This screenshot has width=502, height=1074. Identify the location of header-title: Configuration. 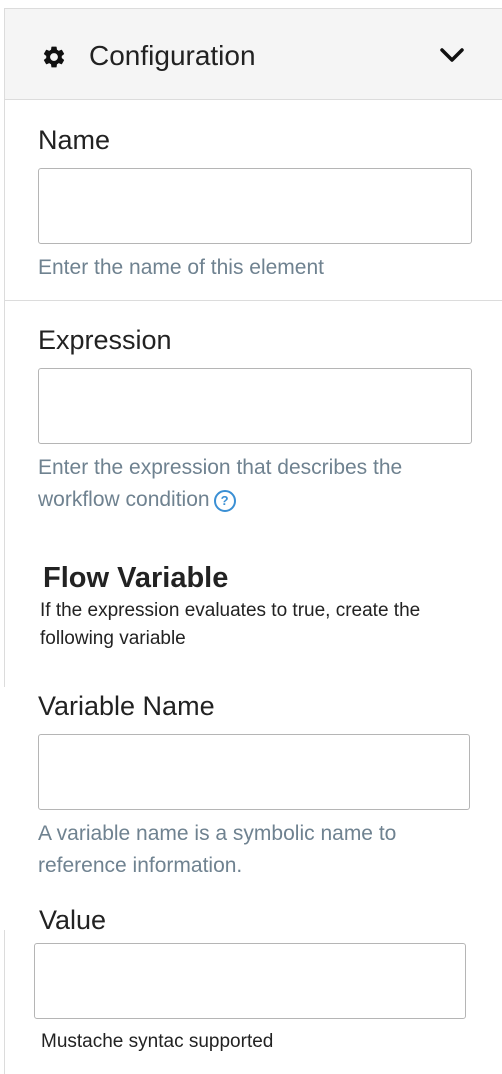
(172, 55).